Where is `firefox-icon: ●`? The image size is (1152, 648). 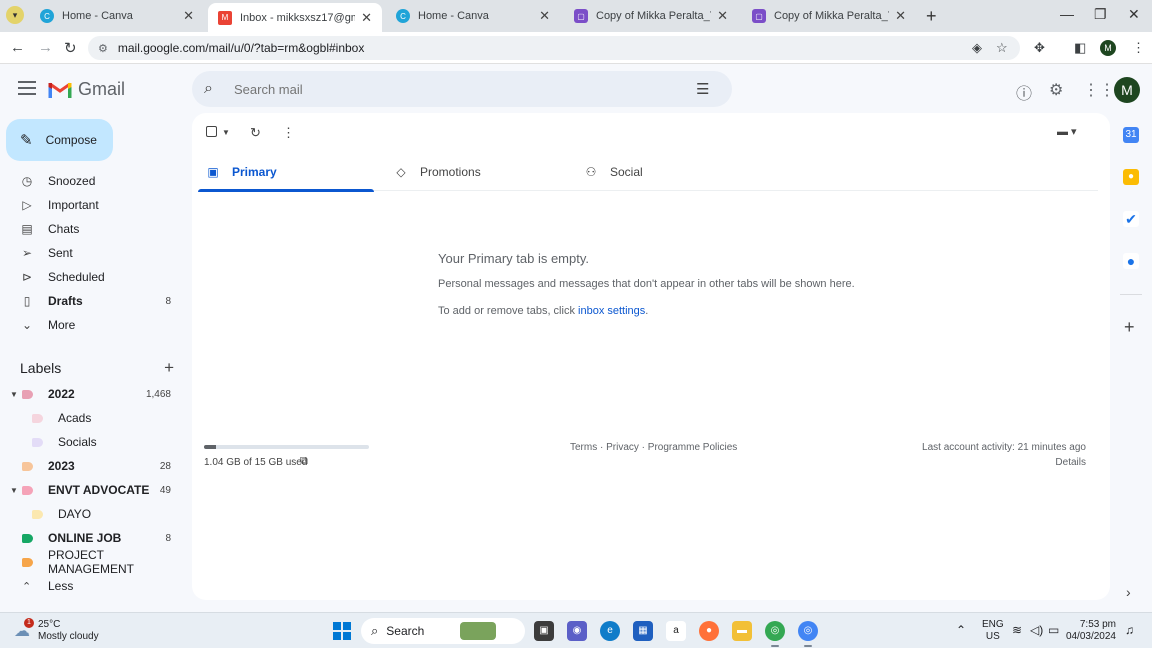
firefox-icon: ● is located at coordinates (709, 631).